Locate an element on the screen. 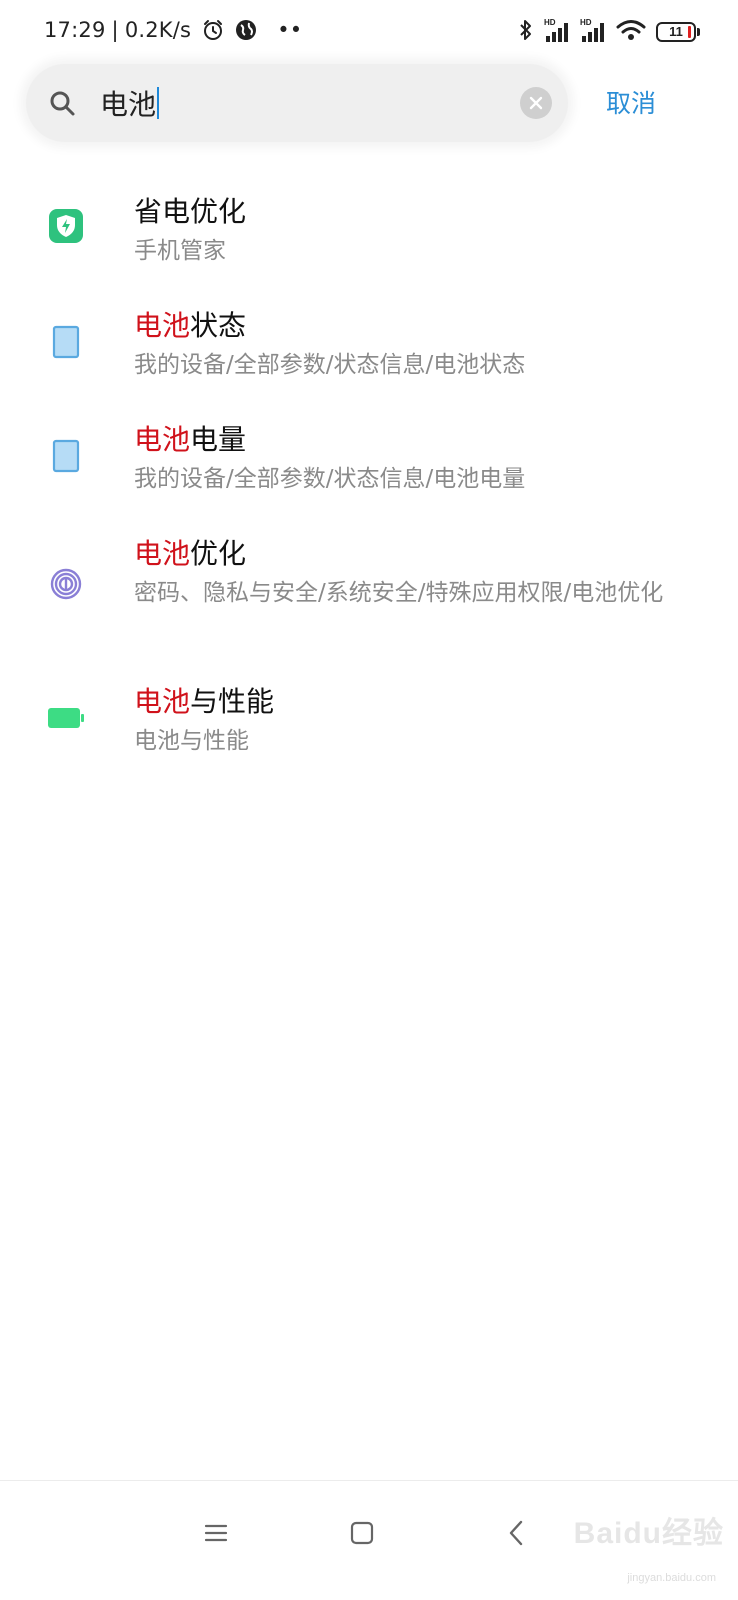 Image resolution: width=738 pixels, height=1600 pixels. menu-button is located at coordinates (216, 1533).